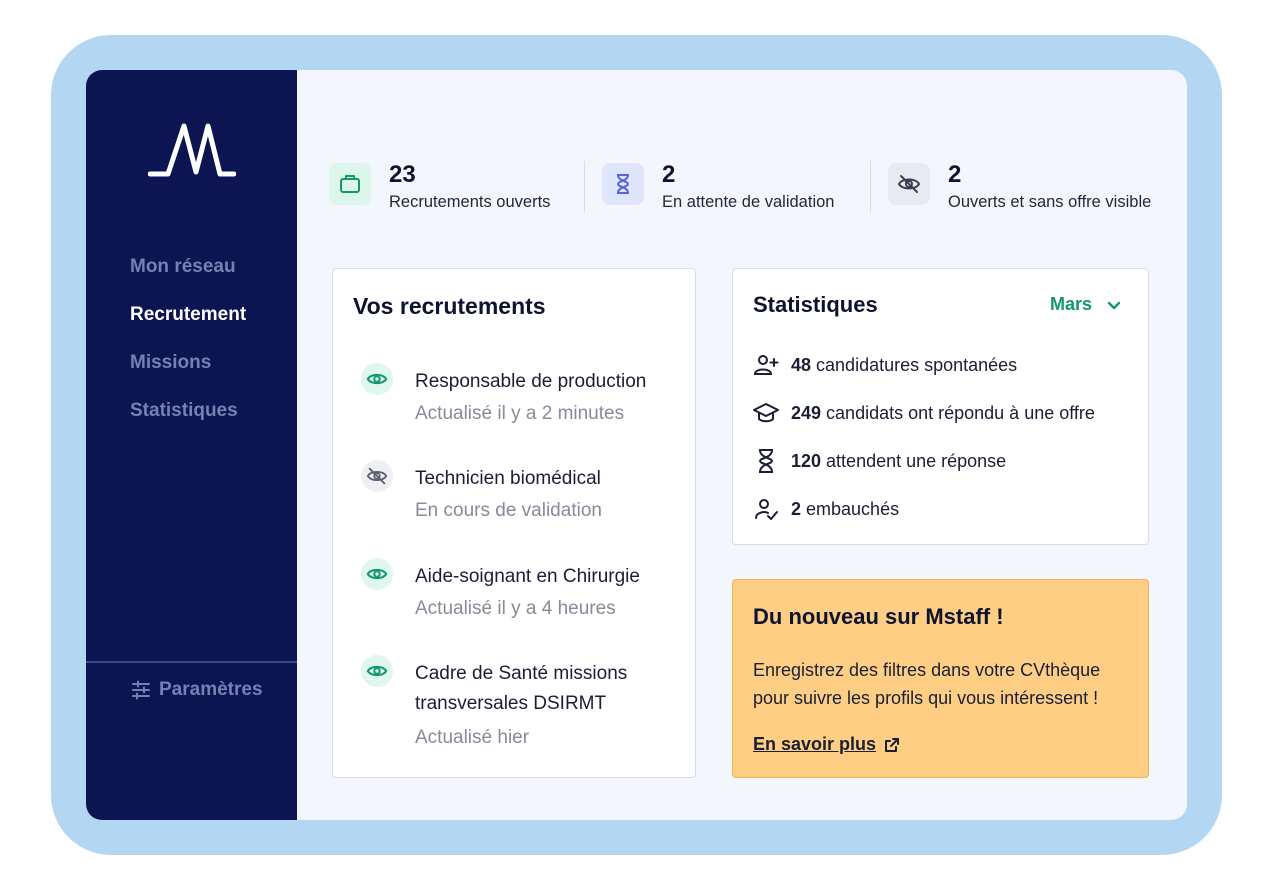 Image resolution: width=1273 pixels, height=891 pixels. What do you see at coordinates (520, 413) in the screenshot?
I see `recruitment-status: Actualisé il y a 2 minutes` at bounding box center [520, 413].